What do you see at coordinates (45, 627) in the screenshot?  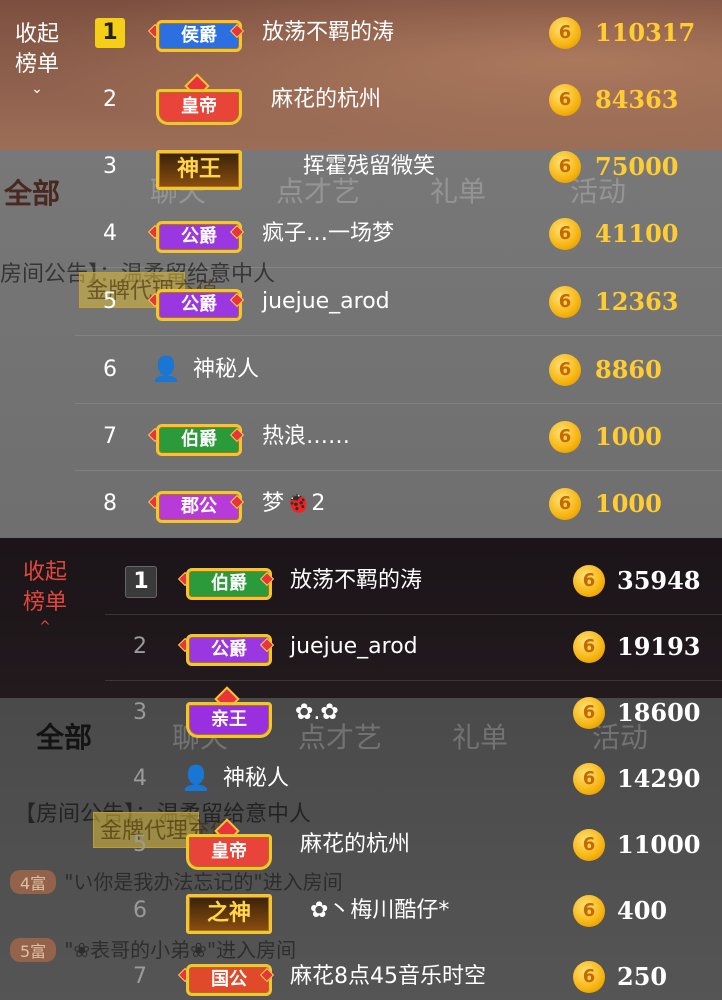 I see `chevron-up-icon: ^` at bounding box center [45, 627].